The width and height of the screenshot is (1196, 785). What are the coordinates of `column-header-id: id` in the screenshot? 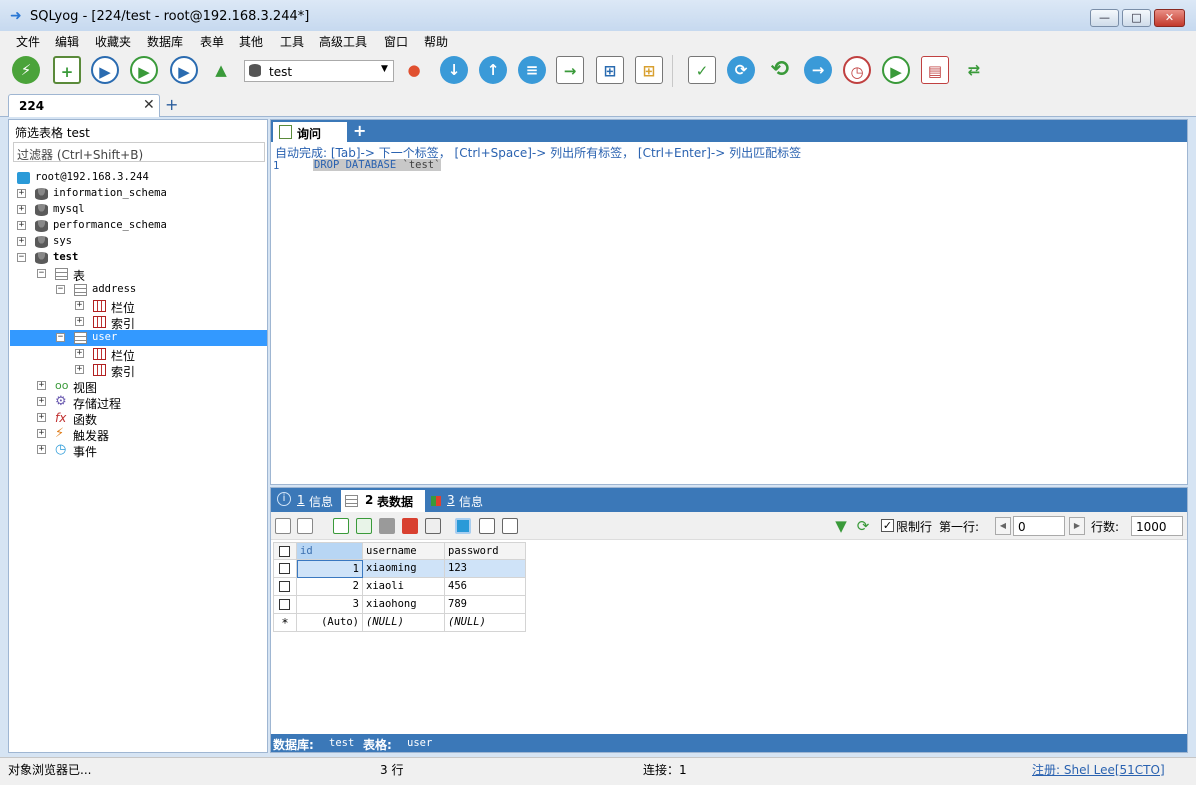 It's located at (330, 551).